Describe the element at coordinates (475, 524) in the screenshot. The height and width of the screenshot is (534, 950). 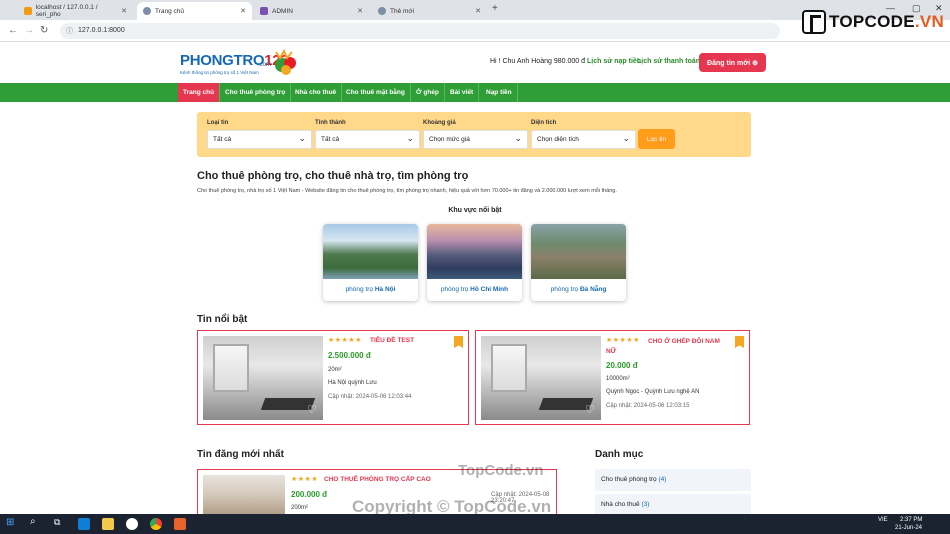
I see `windows-taskbar: ⊞ ⌕ ⧉ VIE 2:37 PM 21-Jun-24` at that location.